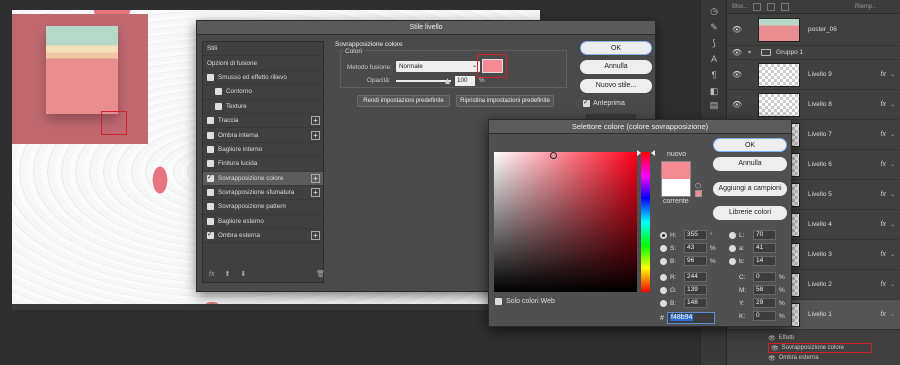  Describe the element at coordinates (750, 189) in the screenshot. I see `add-to-swatches-button: Aggiungi a campioni` at that location.